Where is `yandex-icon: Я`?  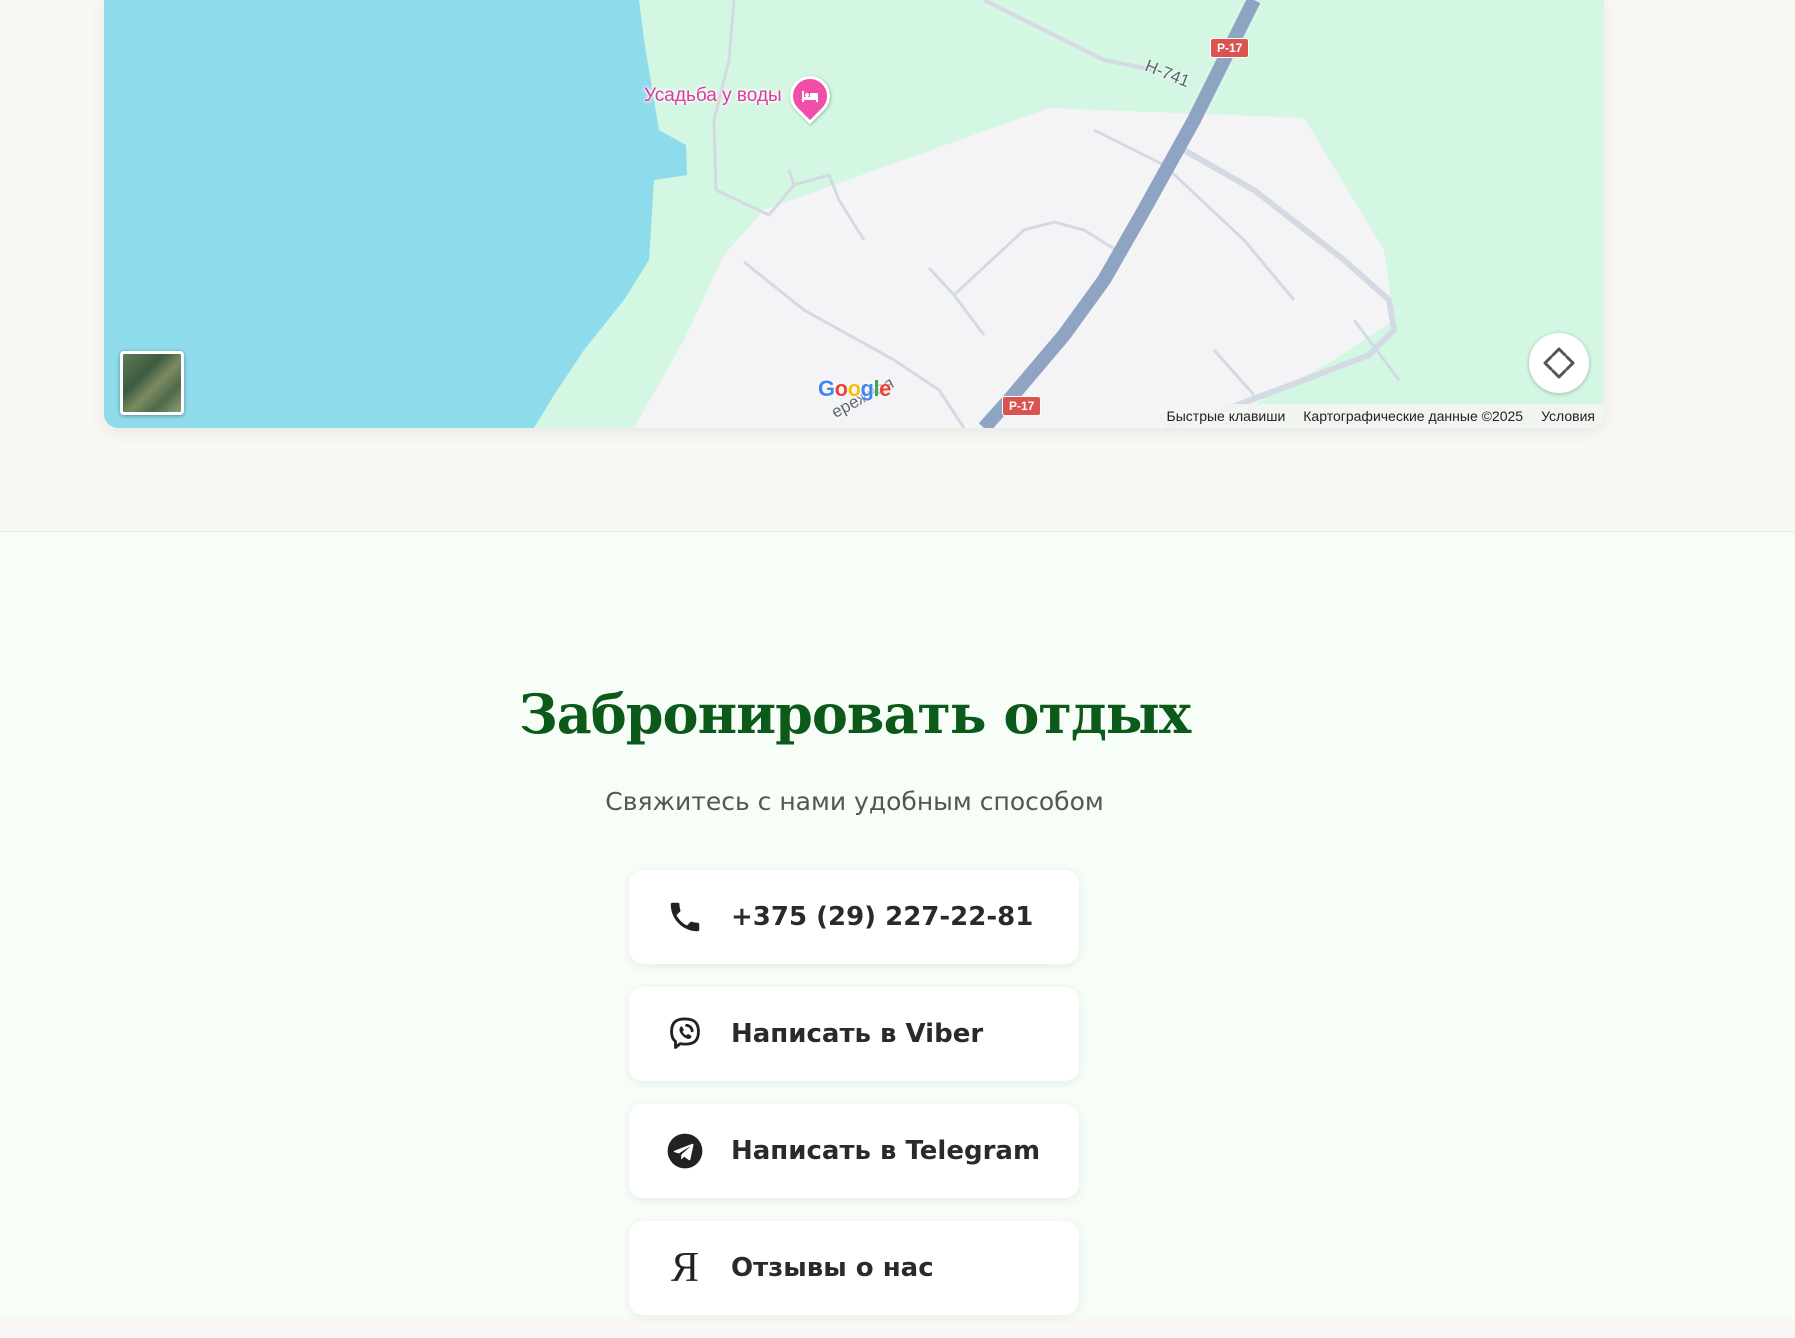 yandex-icon: Я is located at coordinates (685, 1268).